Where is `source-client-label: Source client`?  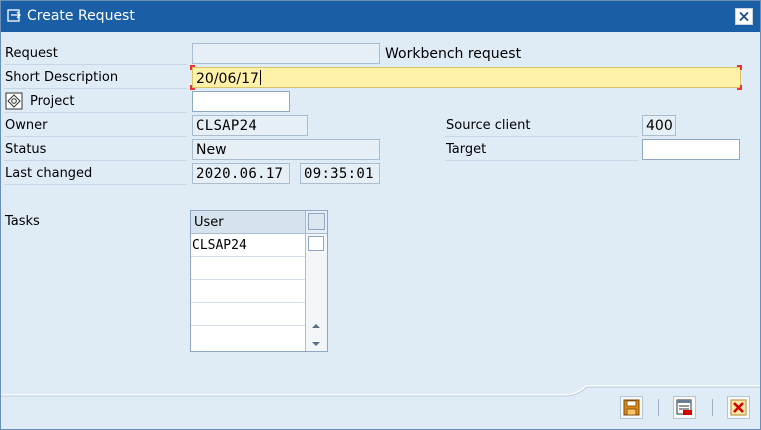 source-client-label: Source client is located at coordinates (488, 125).